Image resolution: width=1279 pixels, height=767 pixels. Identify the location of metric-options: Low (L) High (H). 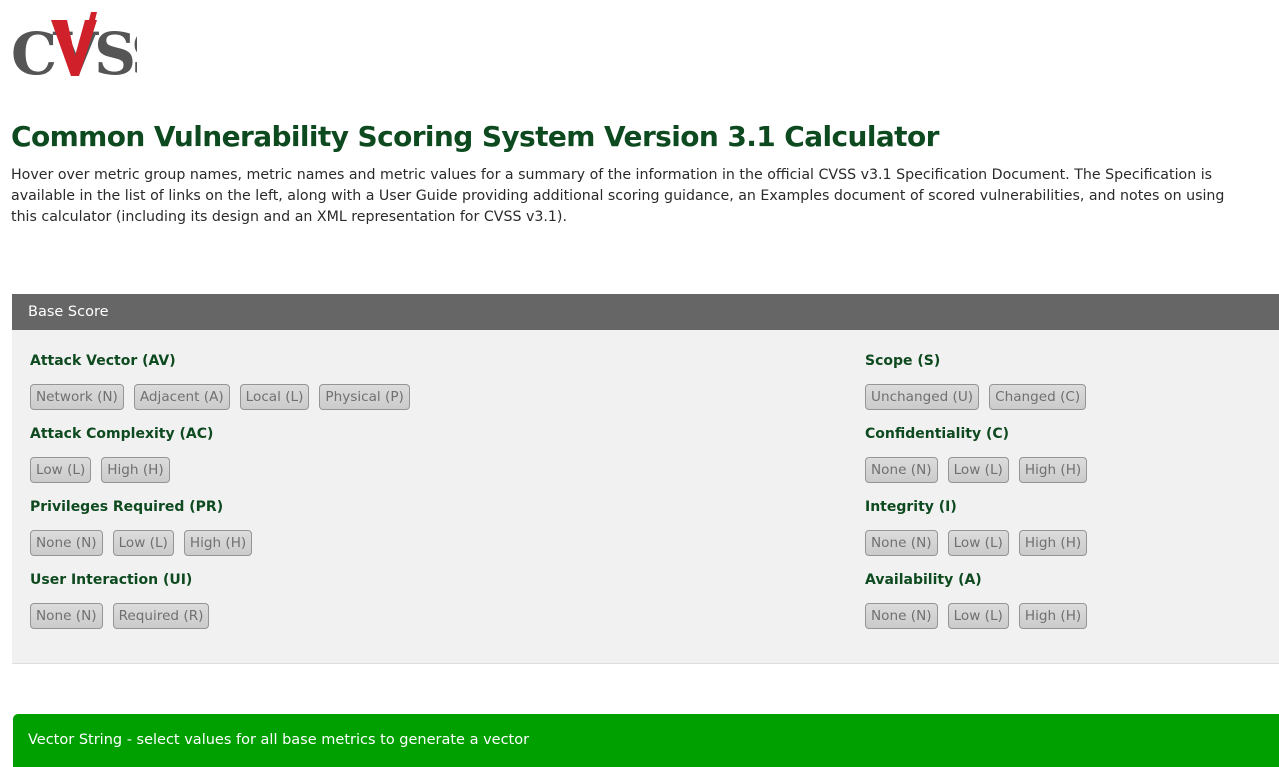
(100, 470).